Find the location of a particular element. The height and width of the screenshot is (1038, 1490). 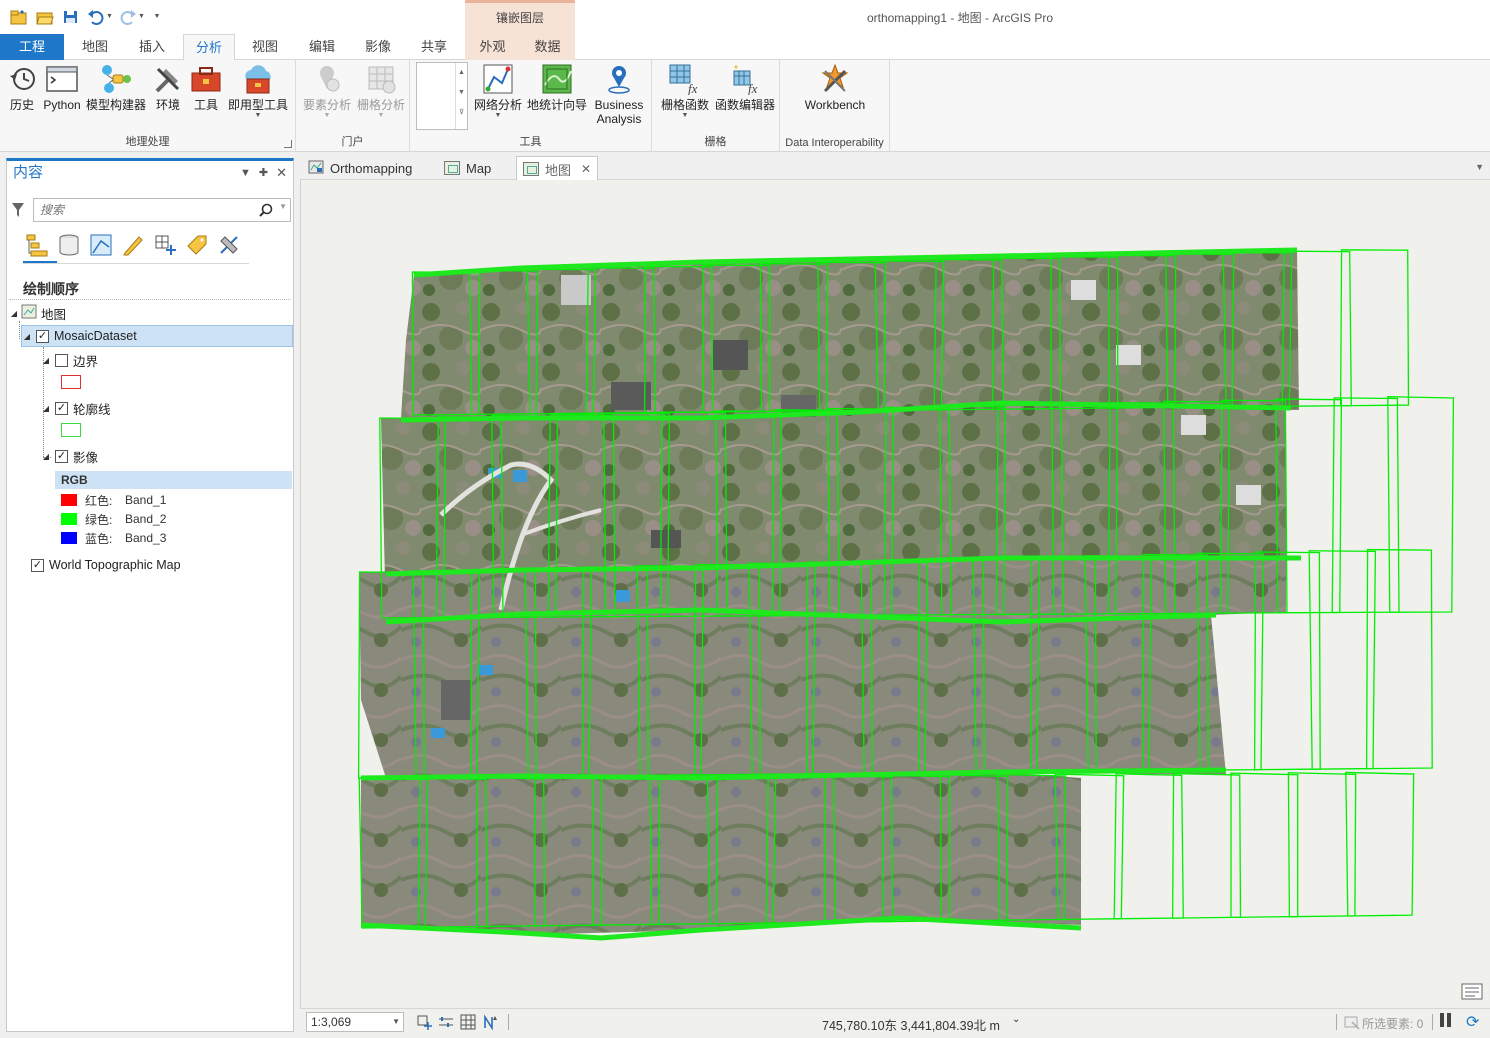

scale-selector: 1:3,069 ▼ is located at coordinates (355, 1022).